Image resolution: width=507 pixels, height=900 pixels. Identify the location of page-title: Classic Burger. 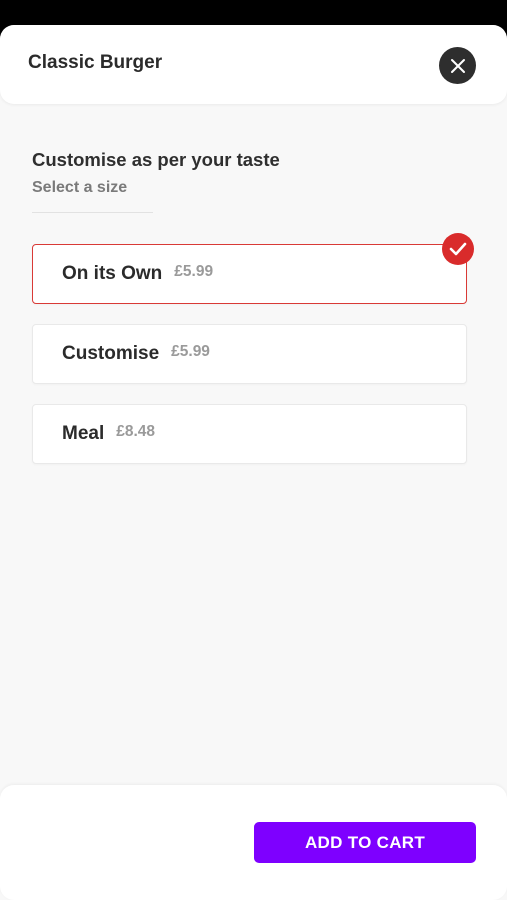
(95, 62).